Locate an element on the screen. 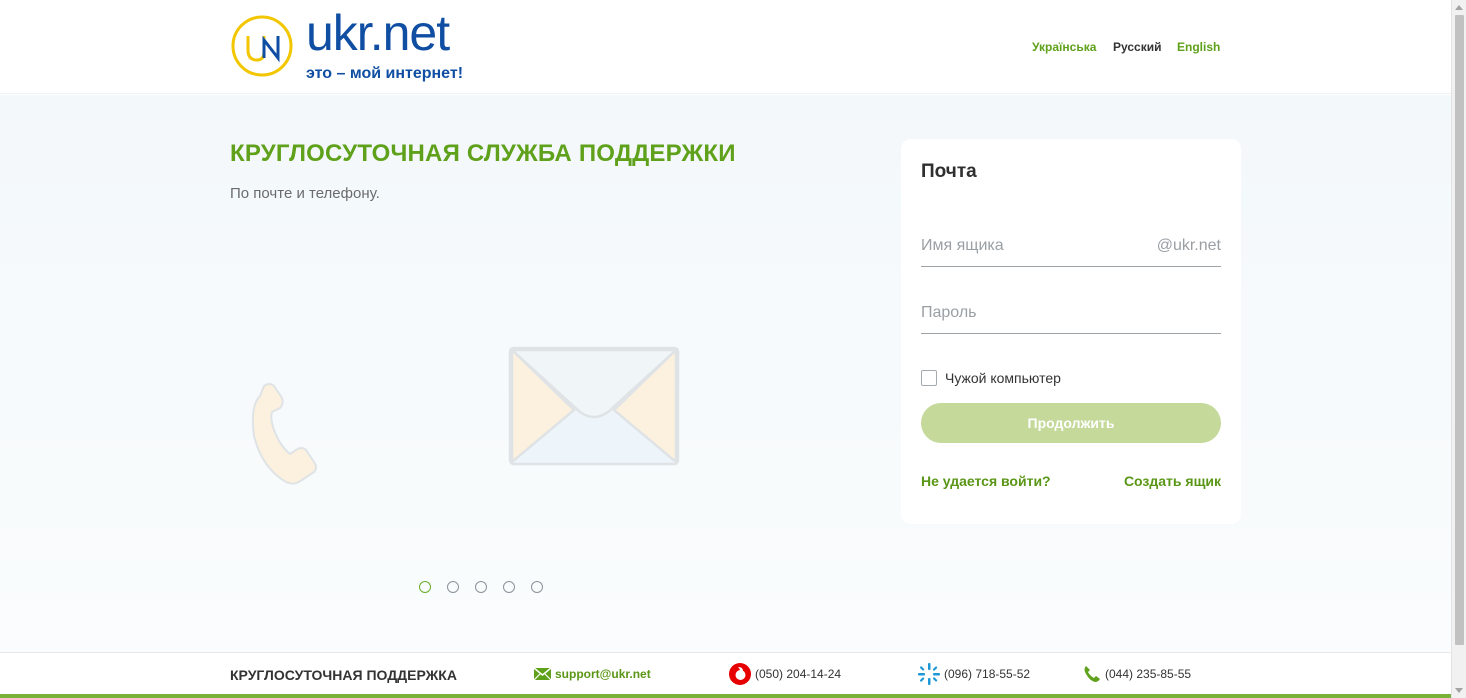 This screenshot has width=1466, height=698. vodafone-icon is located at coordinates (740, 674).